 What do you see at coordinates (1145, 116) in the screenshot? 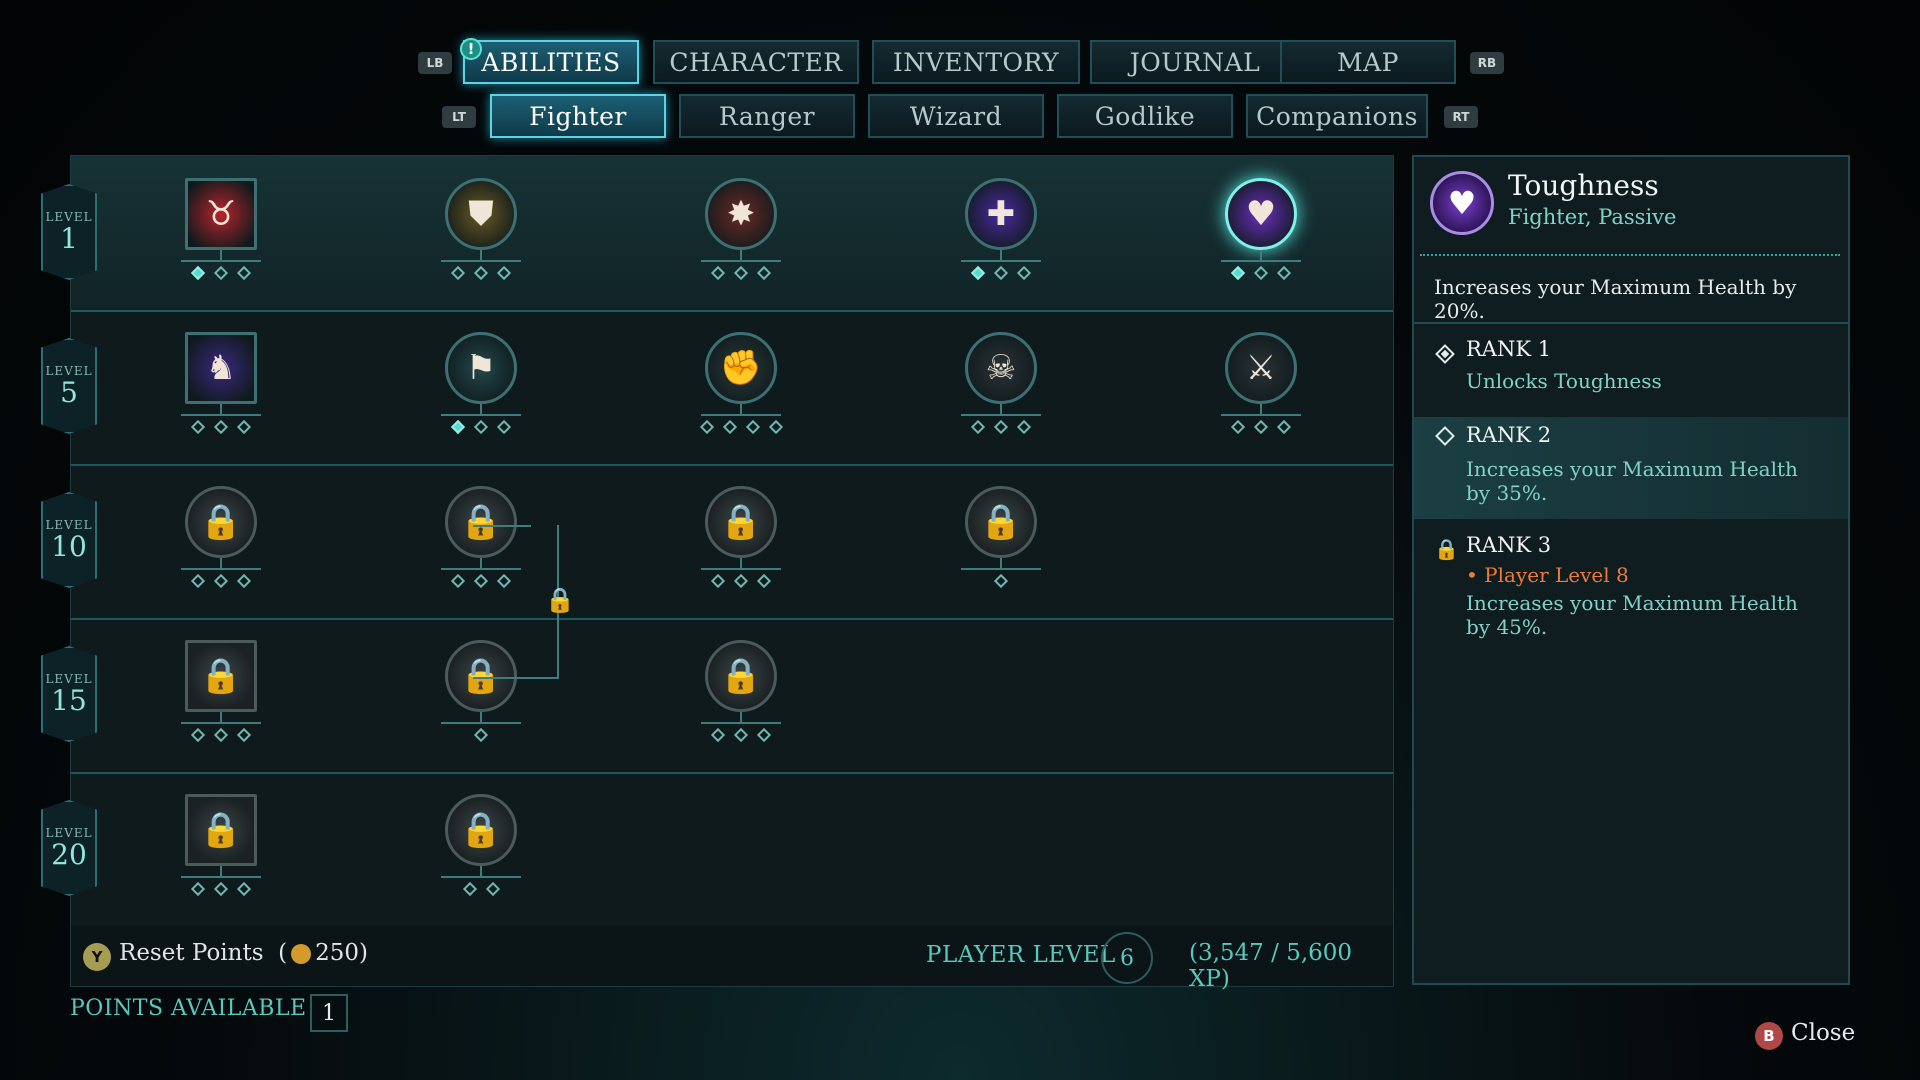
I see `subtab-godlike: Godlike` at bounding box center [1145, 116].